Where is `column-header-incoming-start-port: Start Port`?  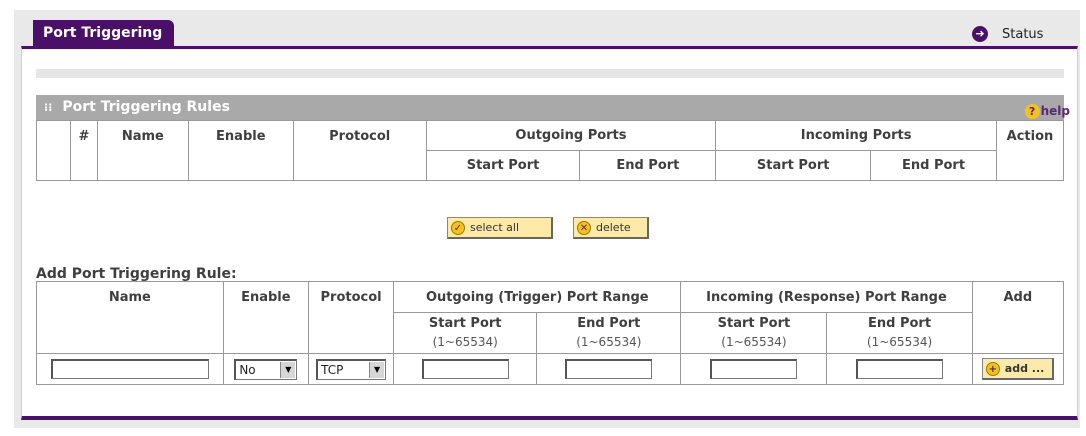 column-header-incoming-start-port: Start Port is located at coordinates (793, 165).